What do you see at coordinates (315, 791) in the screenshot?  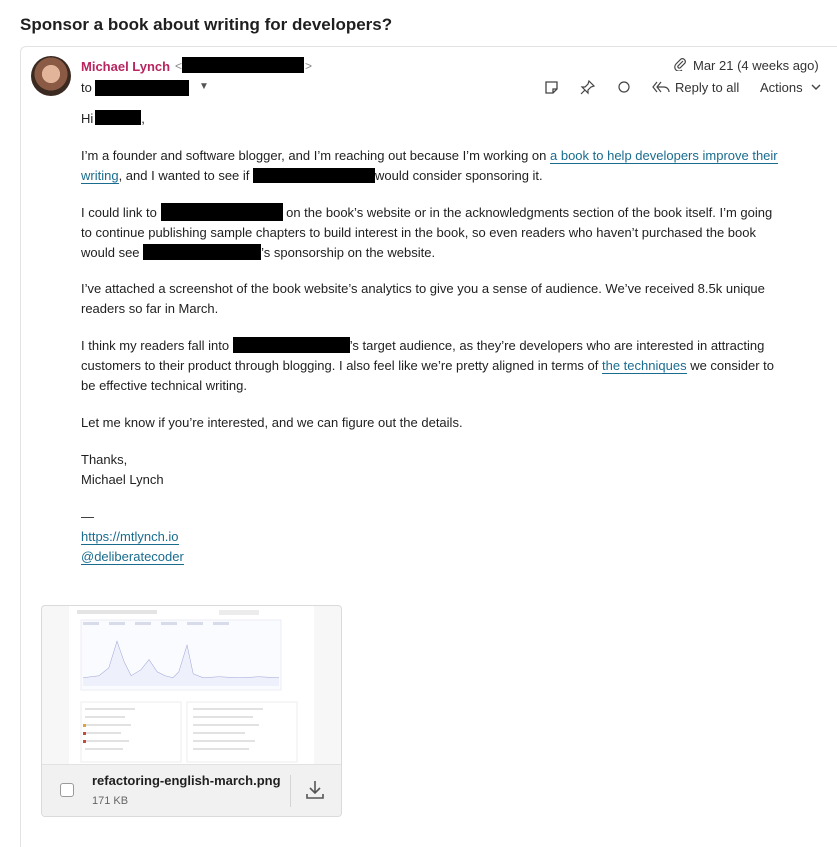 I see `download-icon` at bounding box center [315, 791].